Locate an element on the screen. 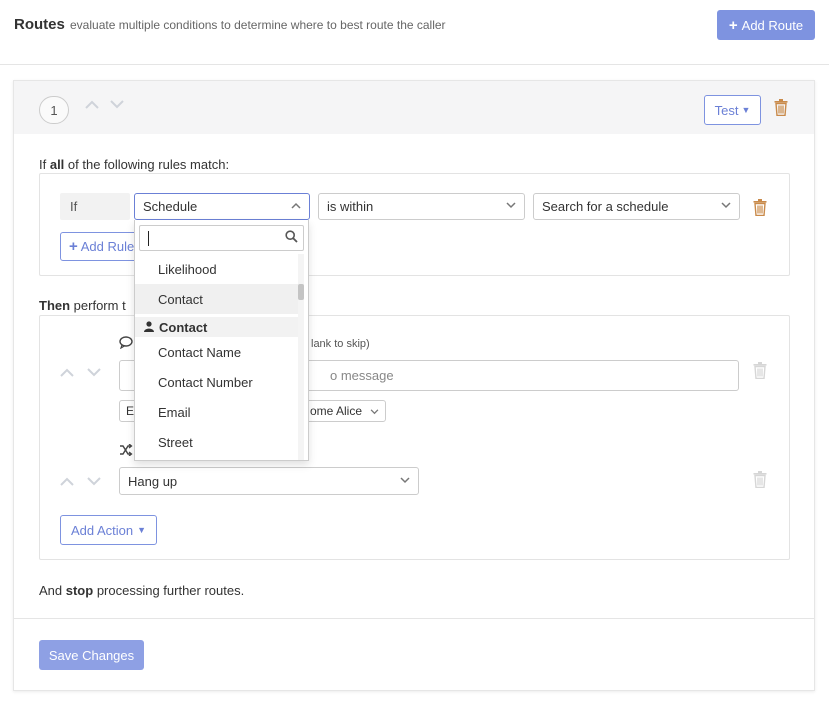 The height and width of the screenshot is (701, 829). dropdown-option: Email is located at coordinates (216, 412).